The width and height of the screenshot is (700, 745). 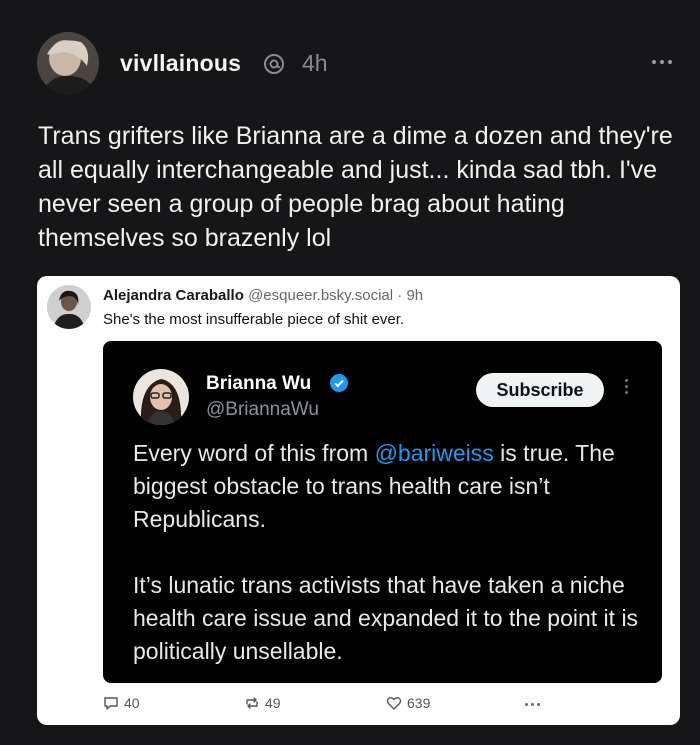 What do you see at coordinates (161, 397) in the screenshot?
I see `tweet-avatar` at bounding box center [161, 397].